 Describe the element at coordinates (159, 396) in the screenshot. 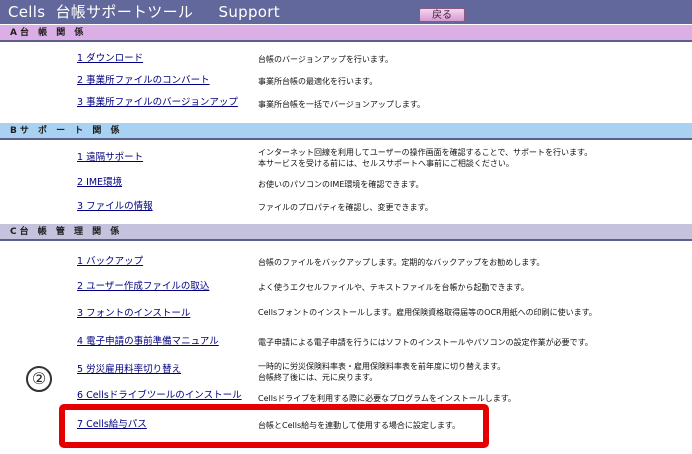

I see `install-cells-drive-link: 6 Cellsドライブツールのインストール` at that location.